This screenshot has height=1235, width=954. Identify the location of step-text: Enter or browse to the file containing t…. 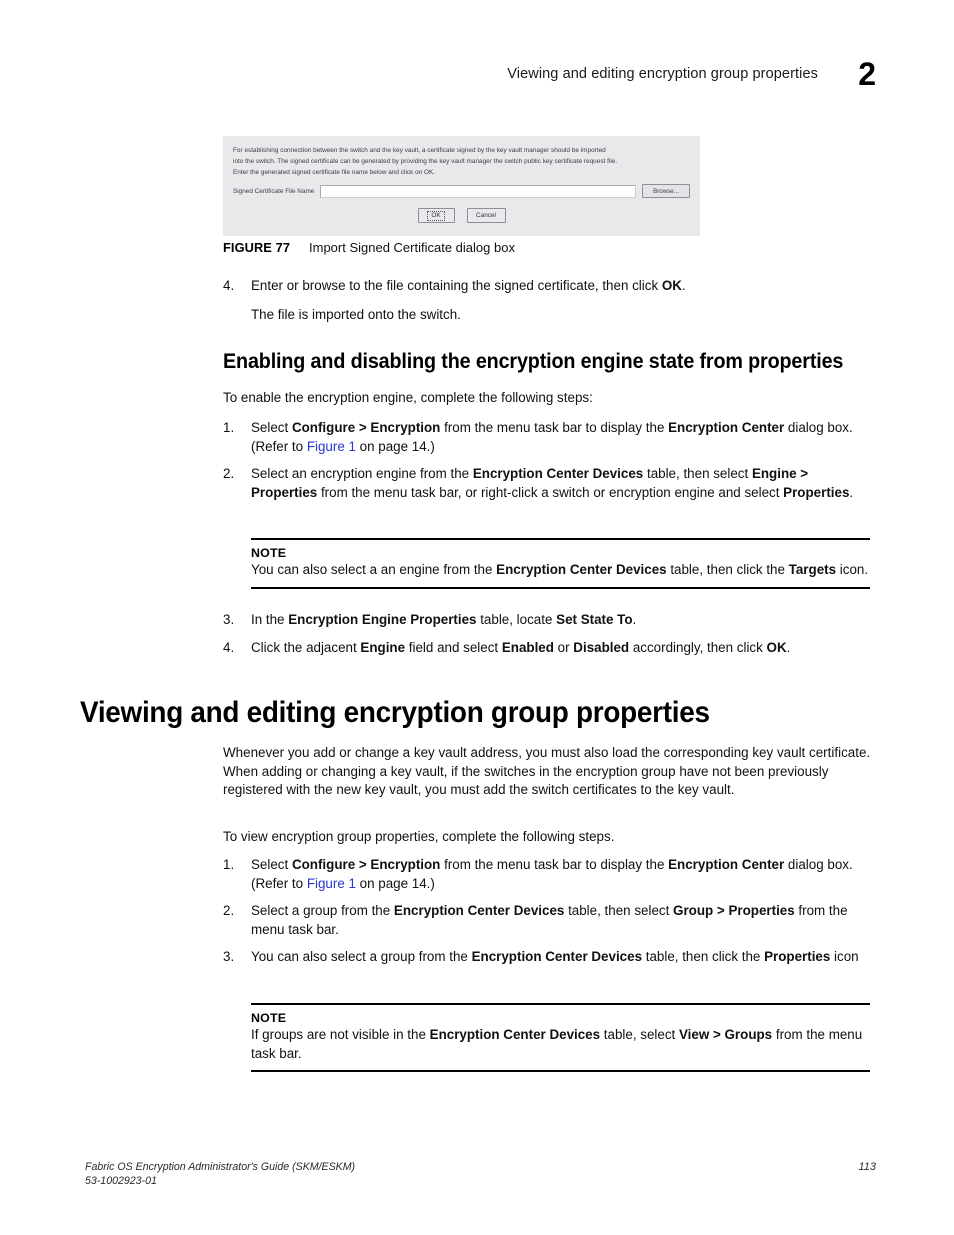
(468, 286).